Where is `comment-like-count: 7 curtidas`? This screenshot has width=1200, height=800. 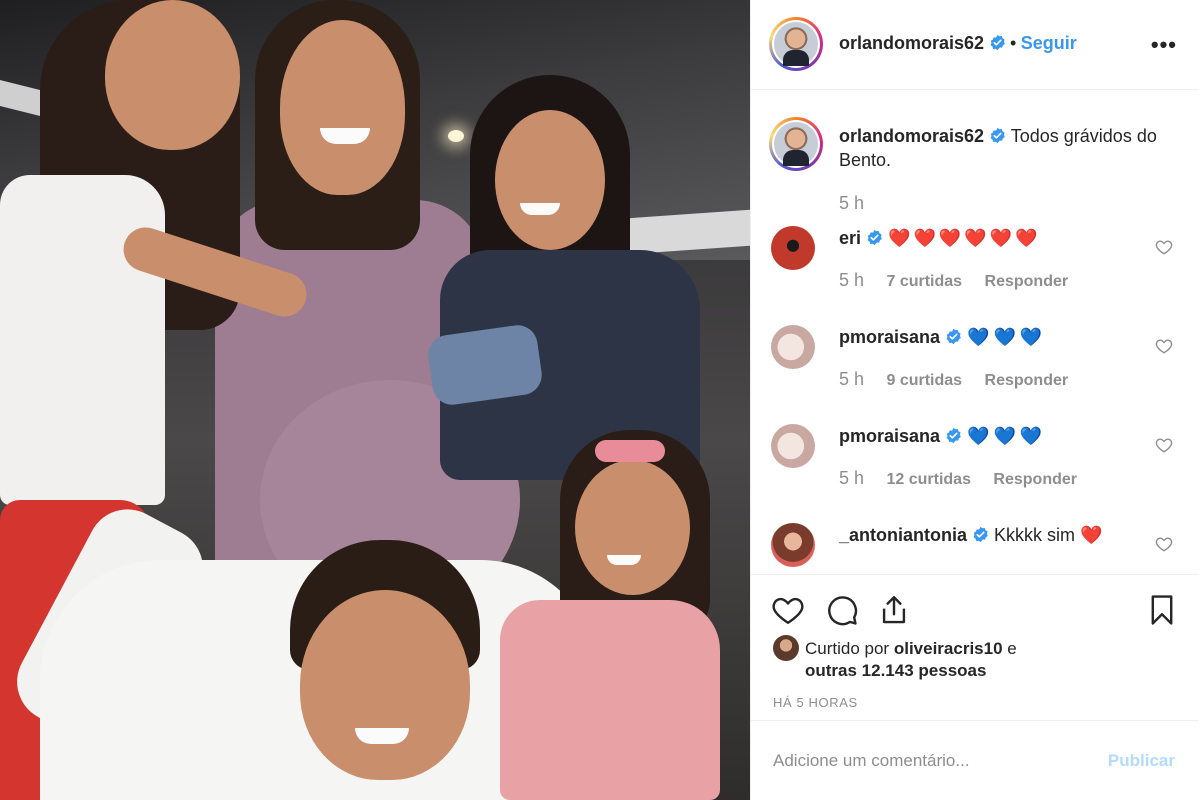 comment-like-count: 7 curtidas is located at coordinates (924, 281).